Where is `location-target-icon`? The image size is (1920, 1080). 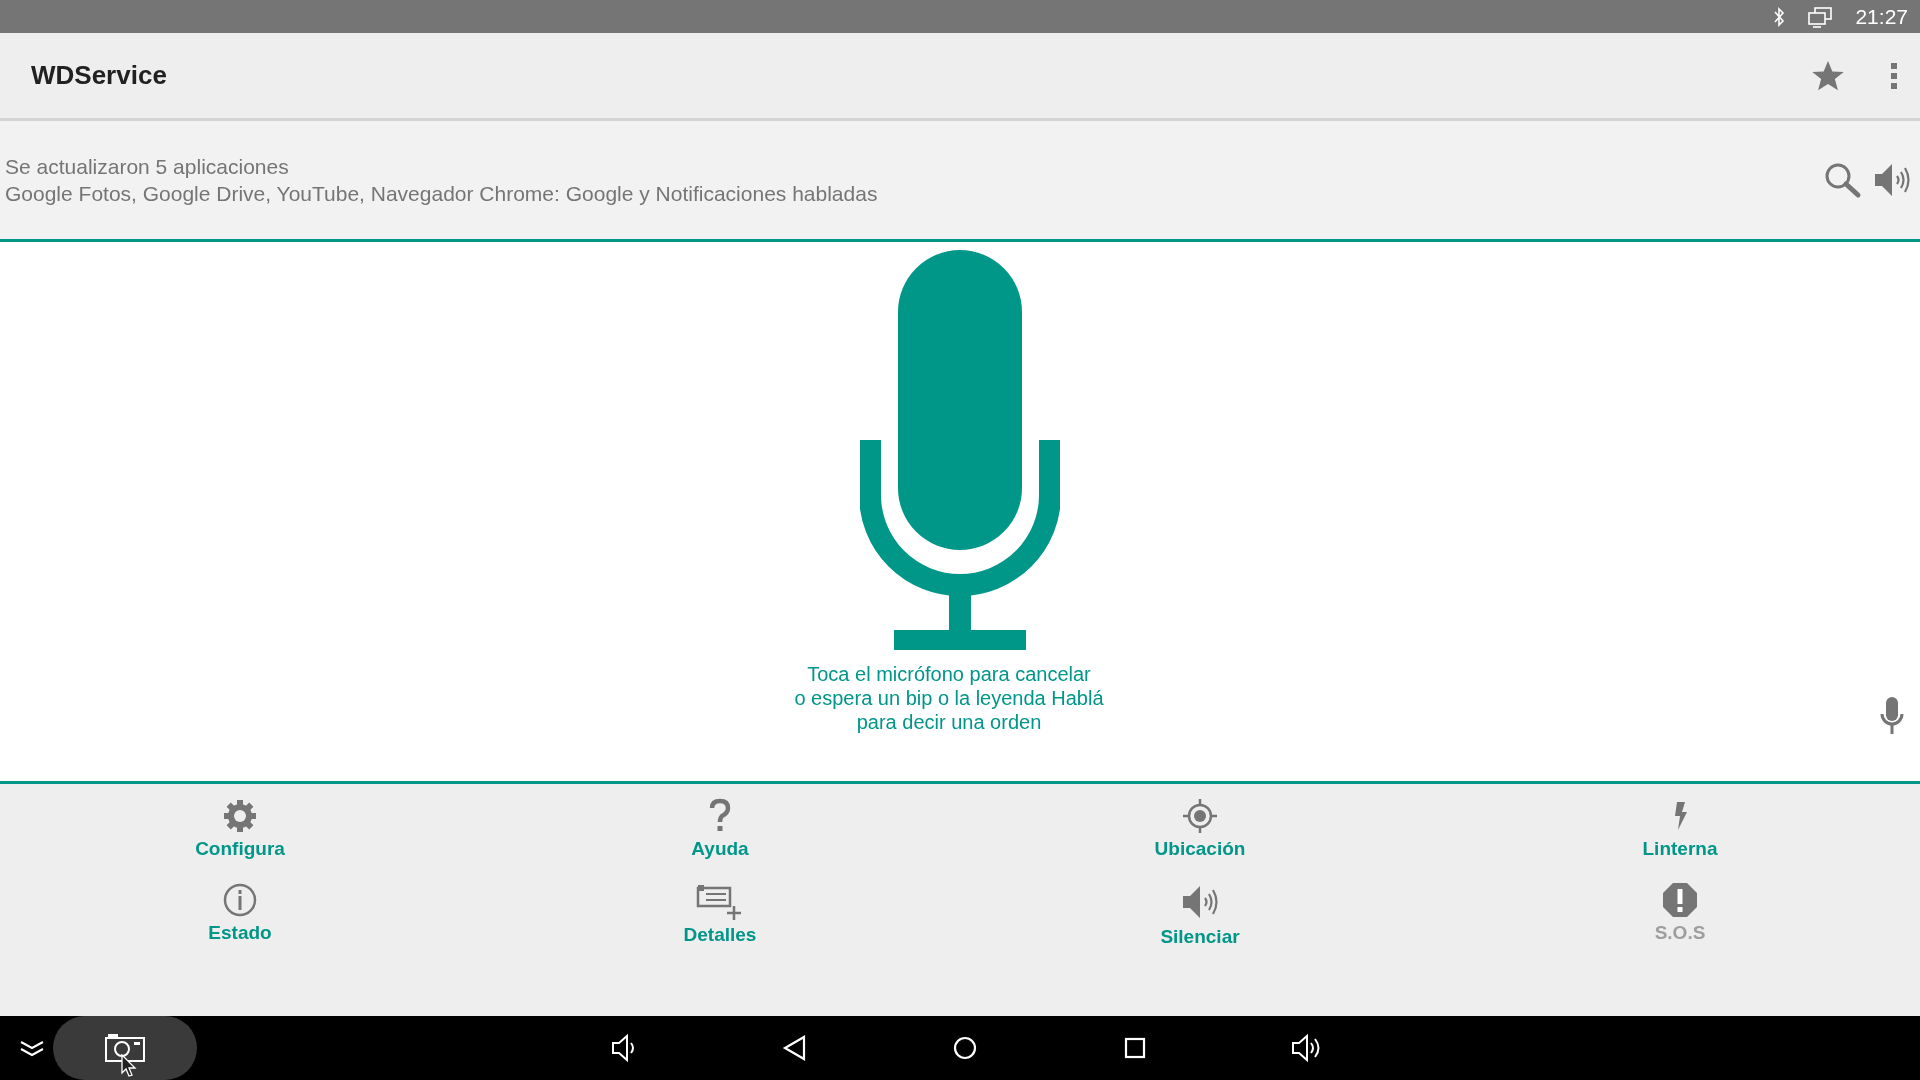 location-target-icon is located at coordinates (1200, 816).